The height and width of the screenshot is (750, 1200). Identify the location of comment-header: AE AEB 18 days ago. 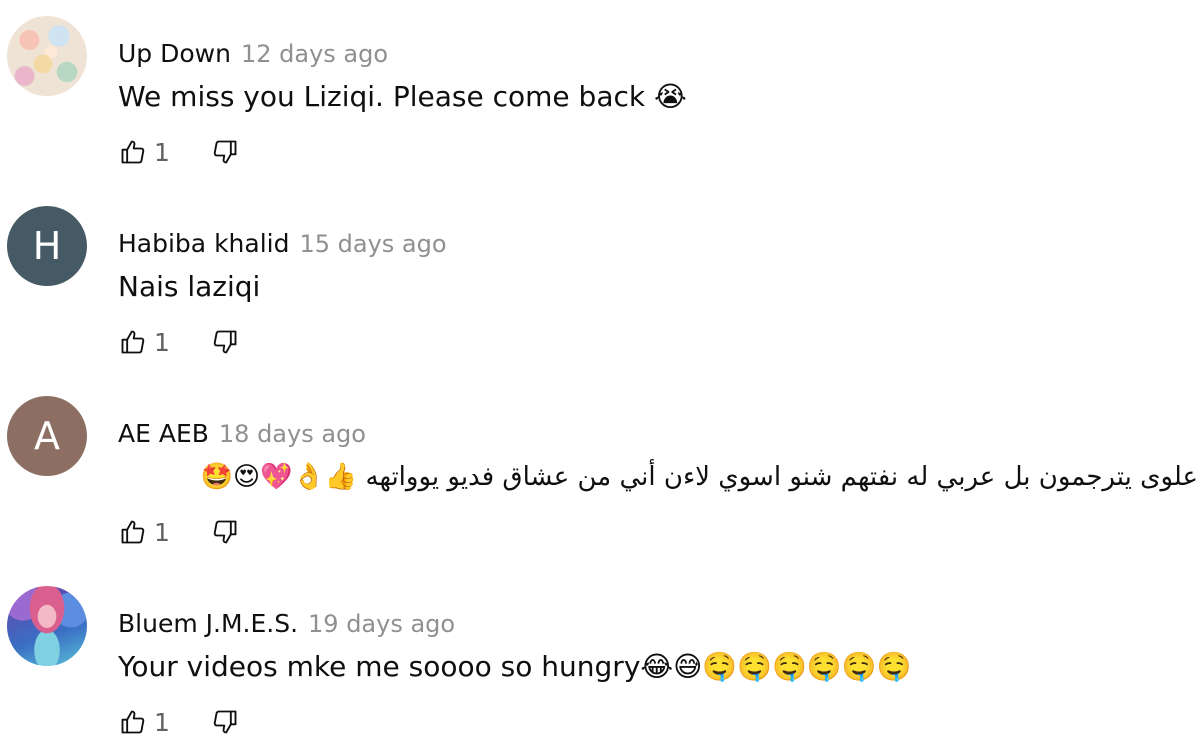
(242, 435).